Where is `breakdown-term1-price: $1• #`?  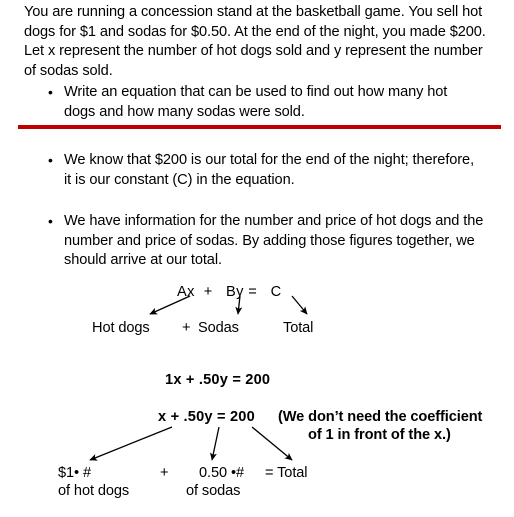 breakdown-term1-price: $1• # is located at coordinates (75, 473).